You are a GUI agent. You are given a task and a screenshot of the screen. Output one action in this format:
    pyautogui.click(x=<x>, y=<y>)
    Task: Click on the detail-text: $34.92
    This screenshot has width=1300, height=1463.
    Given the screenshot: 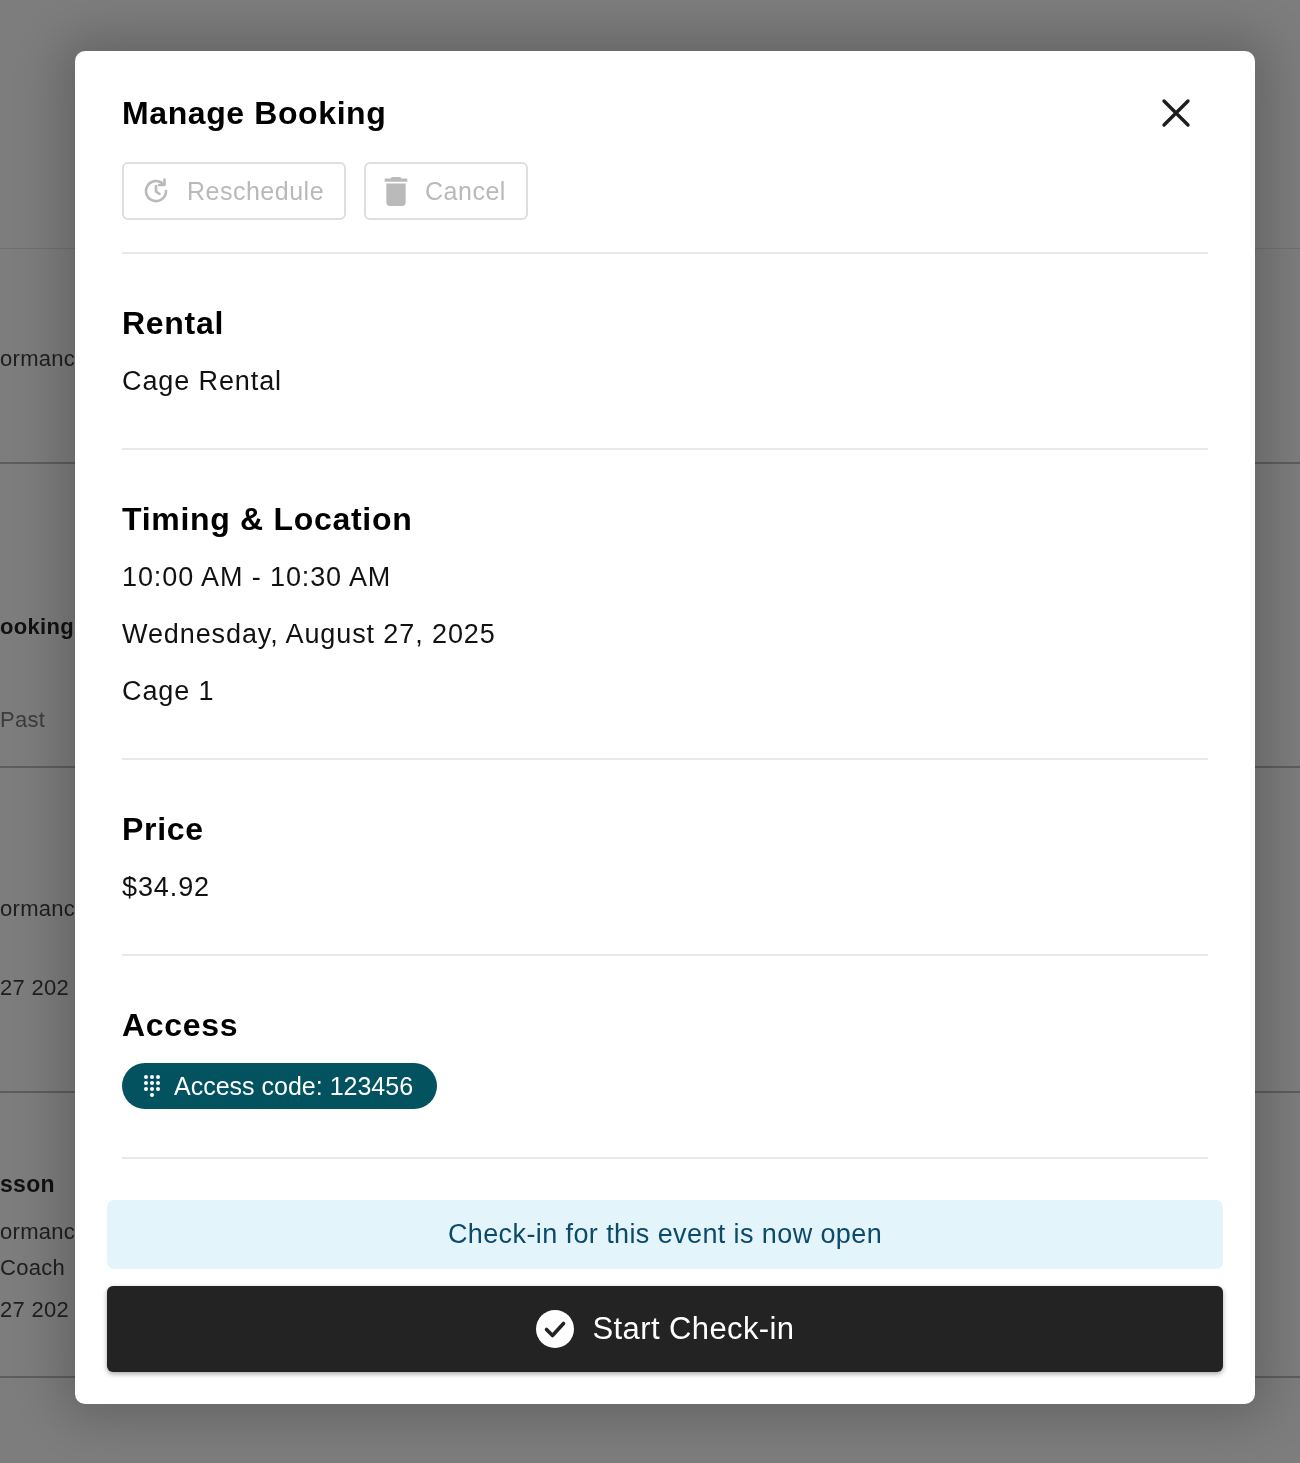 What is the action you would take?
    pyautogui.click(x=166, y=887)
    